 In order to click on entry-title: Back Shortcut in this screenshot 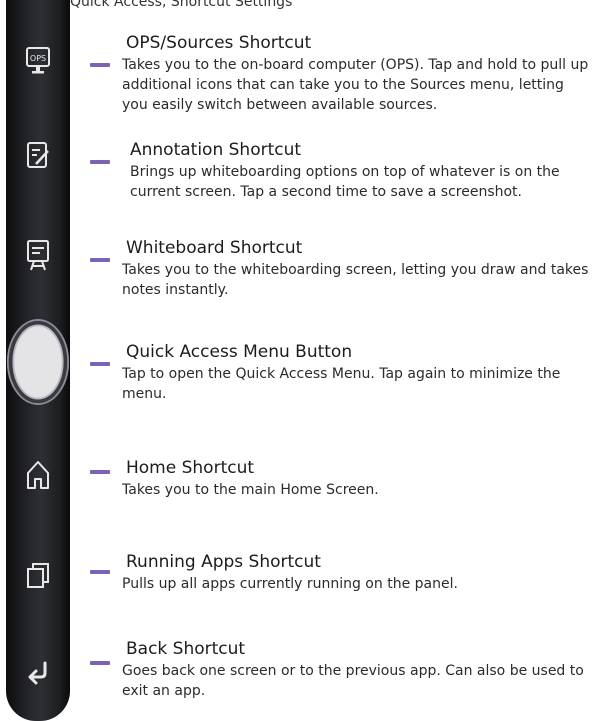, I will do `click(186, 649)`.